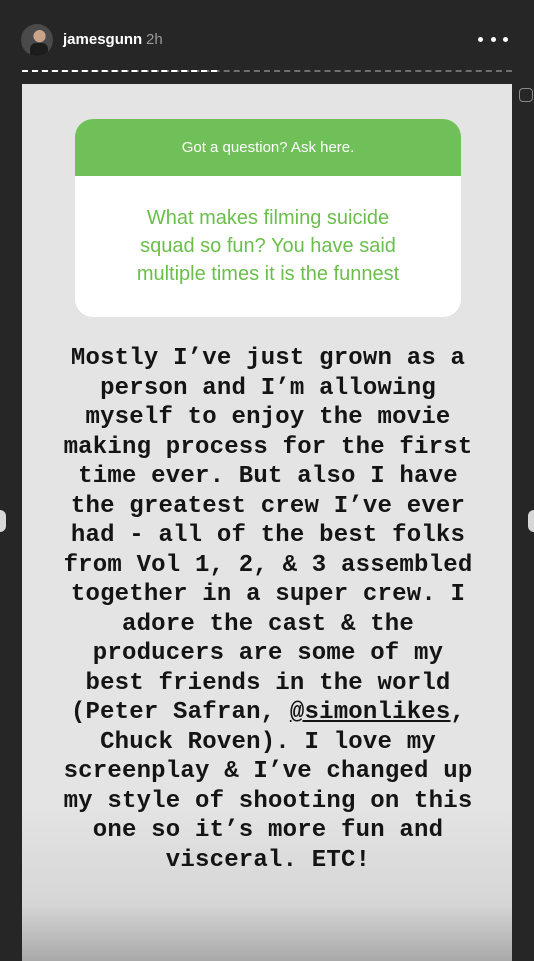 This screenshot has height=961, width=534. Describe the element at coordinates (268, 506) in the screenshot. I see `answer-line: the greatest crew I’ve ever` at that location.